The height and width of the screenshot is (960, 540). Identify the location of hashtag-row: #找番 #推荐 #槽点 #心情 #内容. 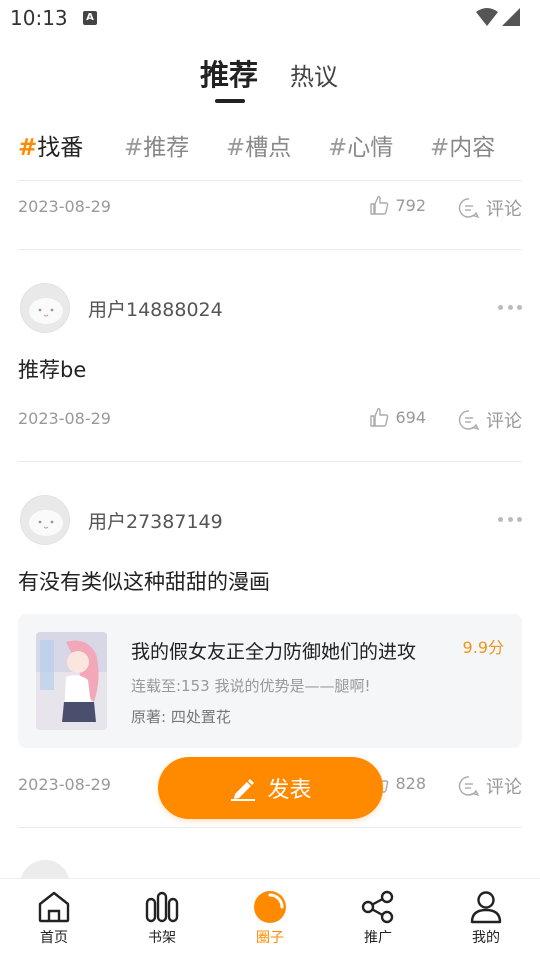
(278, 145).